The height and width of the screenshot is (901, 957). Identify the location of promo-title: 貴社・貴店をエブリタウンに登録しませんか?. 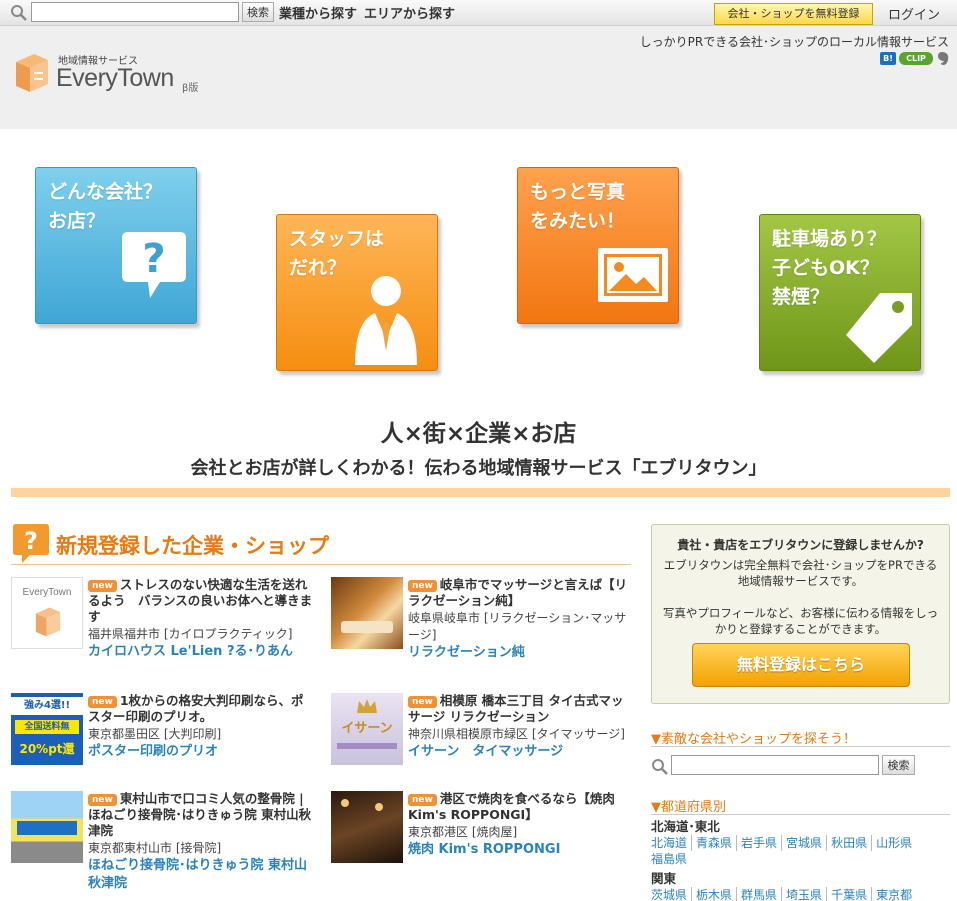
(800, 545).